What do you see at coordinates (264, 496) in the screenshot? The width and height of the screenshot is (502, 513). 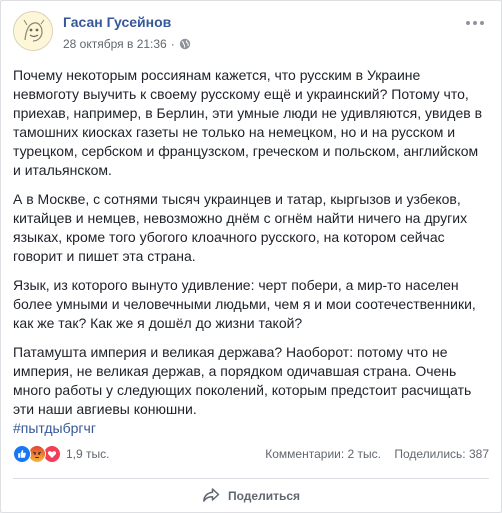 I see `share-button-label: Поделиться` at bounding box center [264, 496].